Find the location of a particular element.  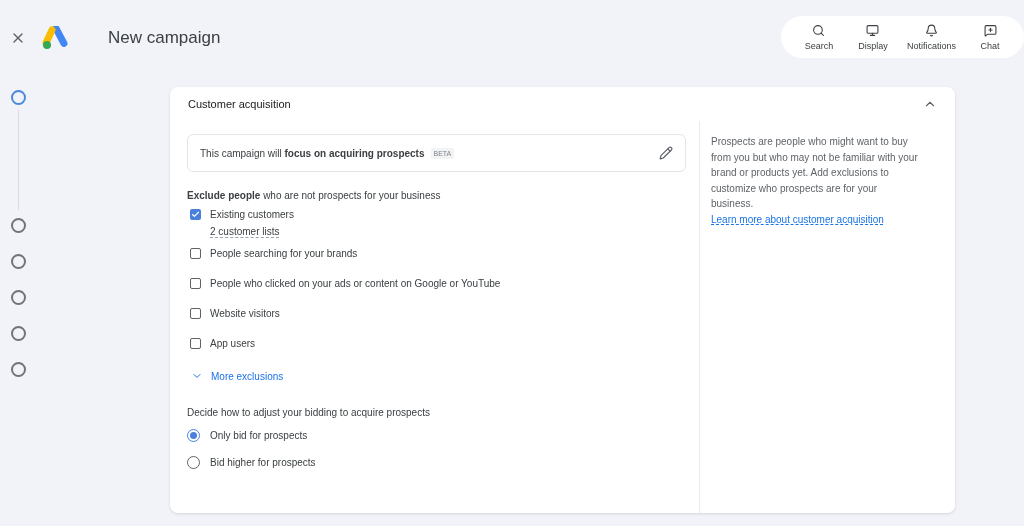

checkbox-label: App users is located at coordinates (233, 343).